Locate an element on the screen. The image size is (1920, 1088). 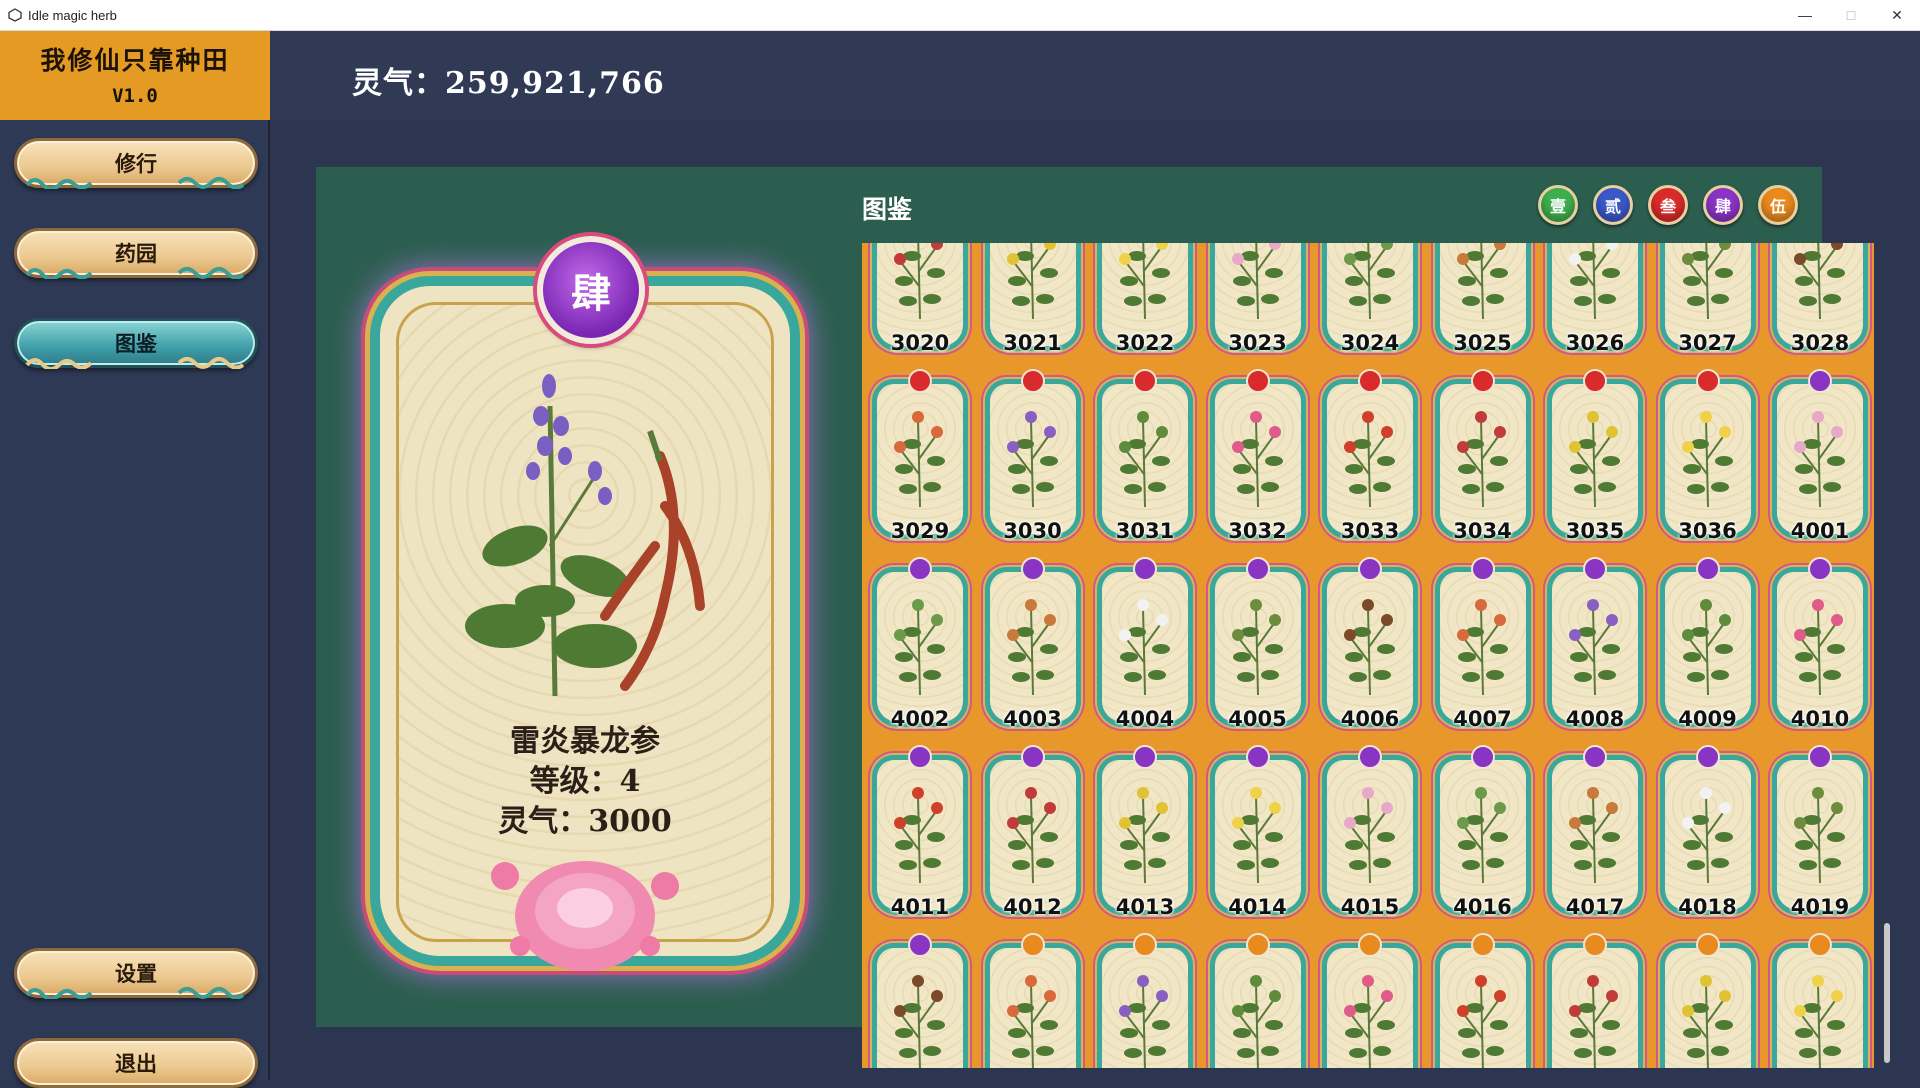
herb-card: 4009 is located at coordinates (1708, 644).